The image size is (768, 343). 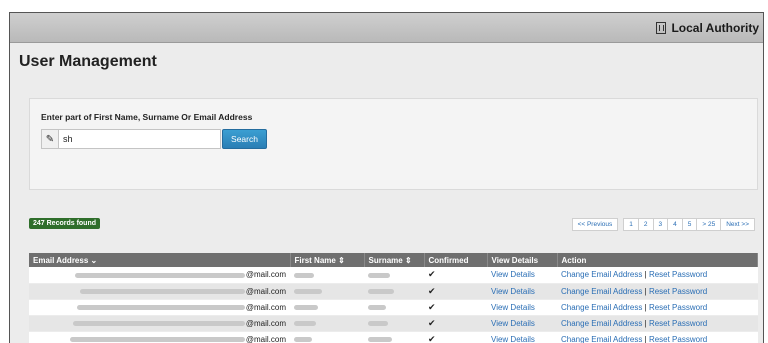 What do you see at coordinates (327, 260) in the screenshot?
I see `col-first-name: First Name ⇕` at bounding box center [327, 260].